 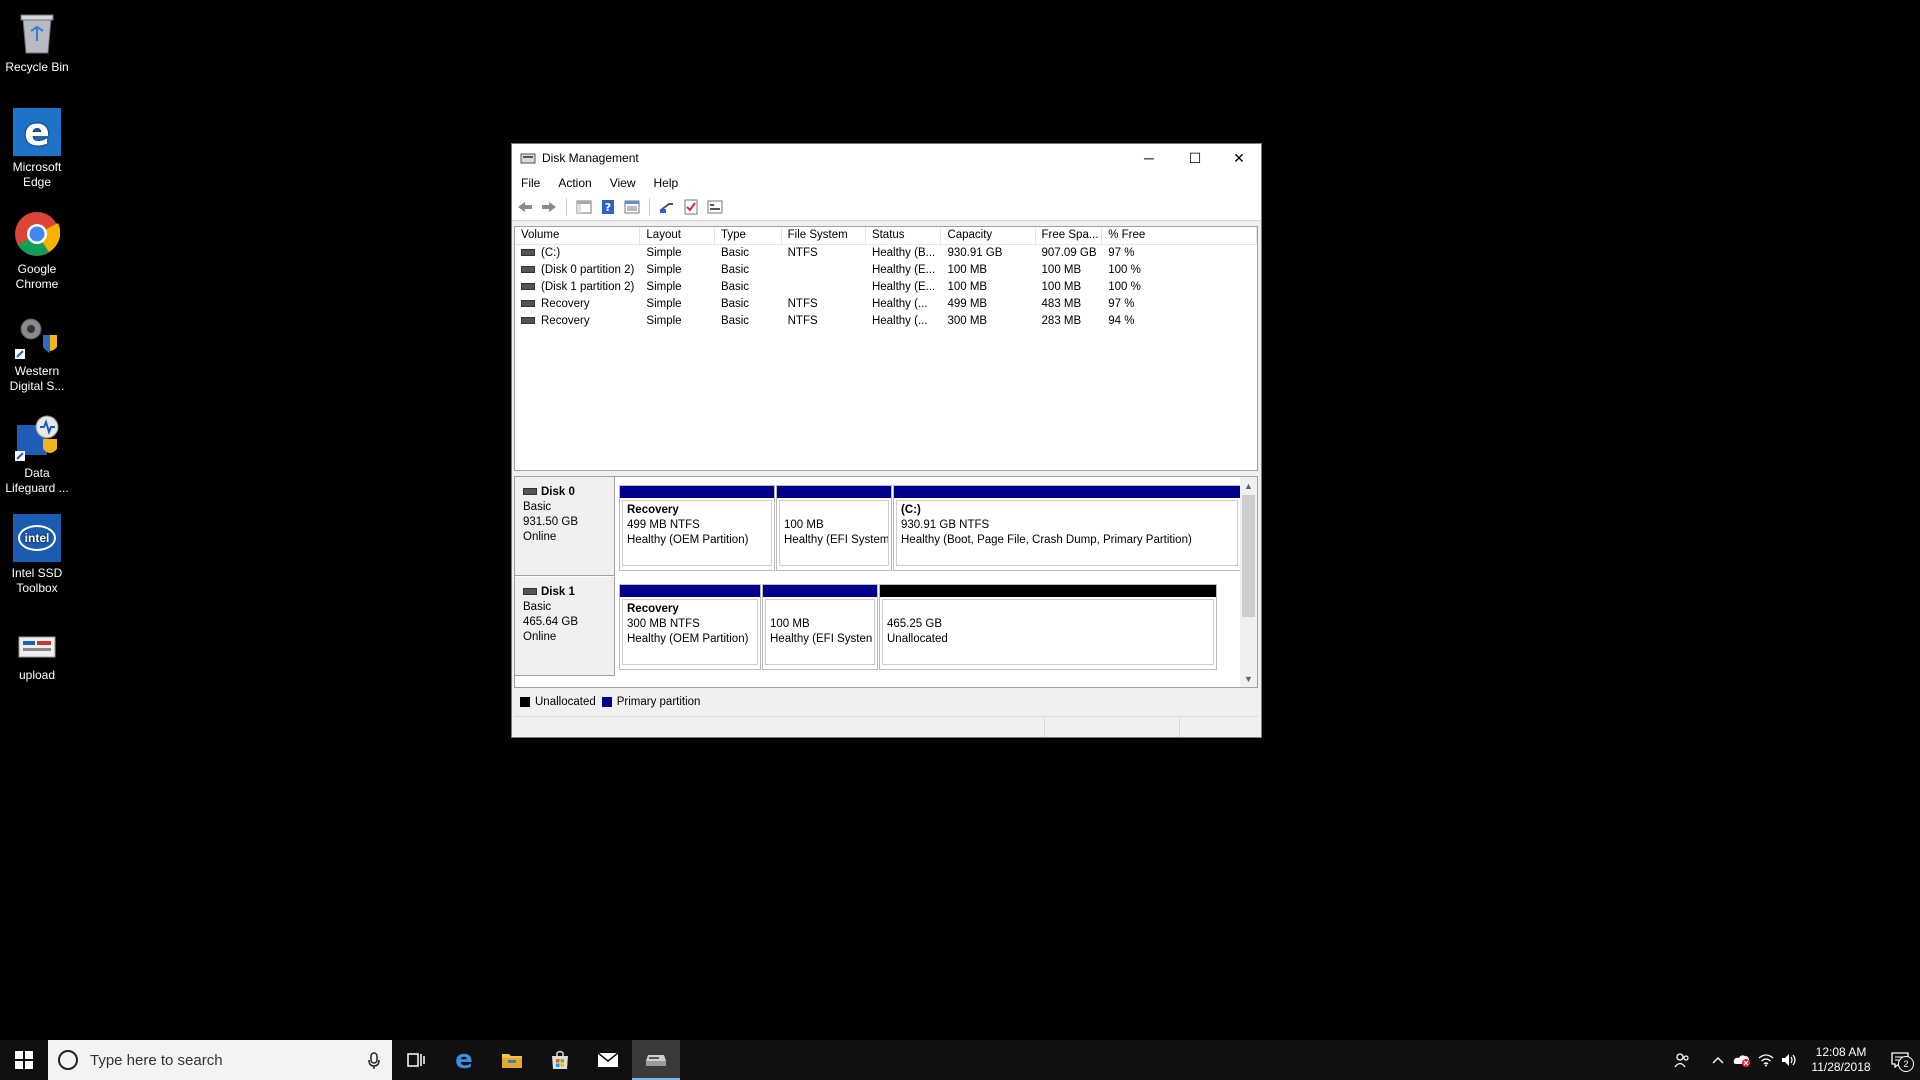 I want to click on desktop-icon-edge: e Microsoft Edge, so click(x=37, y=149).